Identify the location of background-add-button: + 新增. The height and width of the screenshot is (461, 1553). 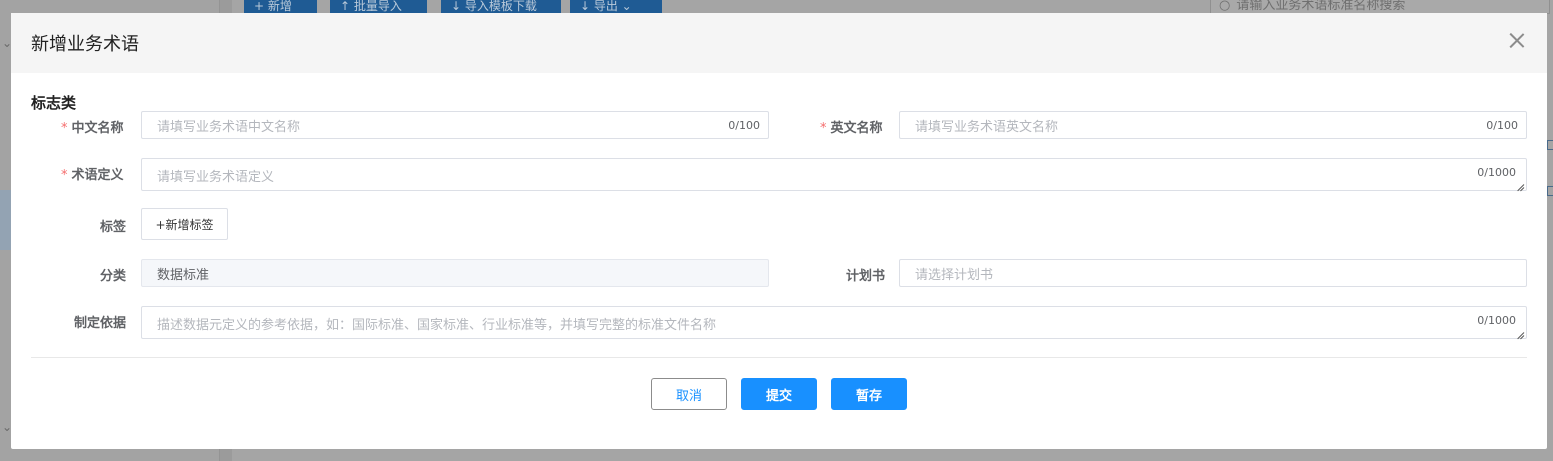
(280, 7).